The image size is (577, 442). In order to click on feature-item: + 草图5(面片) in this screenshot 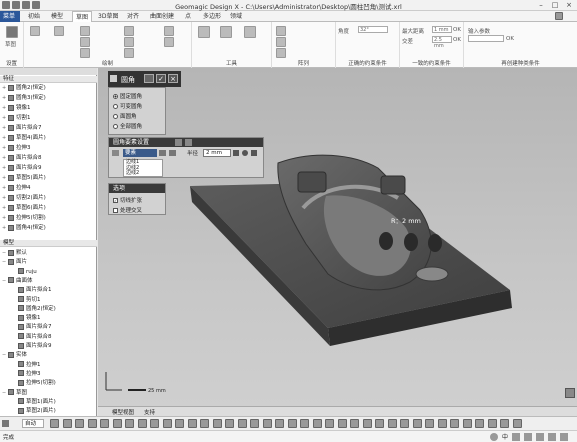, I will do `click(24, 178)`.